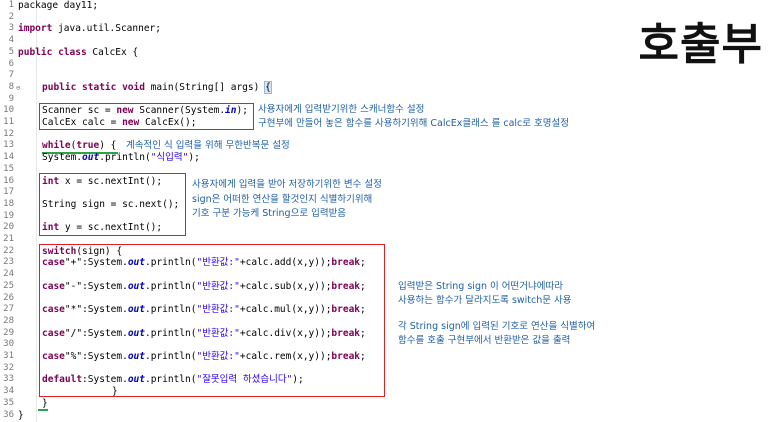 The width and height of the screenshot is (773, 422). Describe the element at coordinates (8, 356) in the screenshot. I see `line-number: 31` at that location.